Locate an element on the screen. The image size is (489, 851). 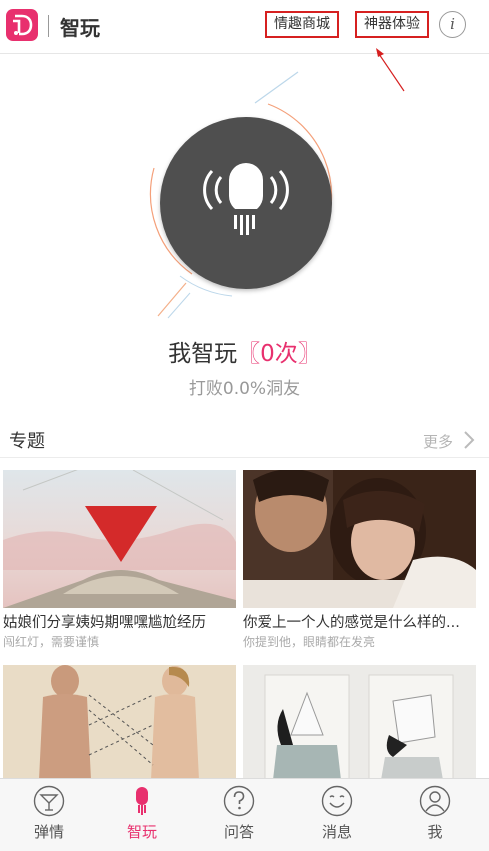
tab-label: 弹情 is located at coordinates (48, 832).